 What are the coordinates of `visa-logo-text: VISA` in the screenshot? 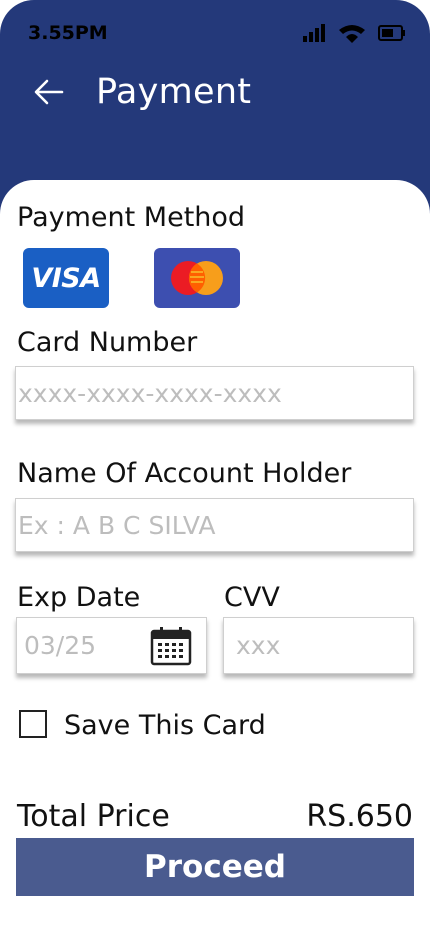 It's located at (66, 278).